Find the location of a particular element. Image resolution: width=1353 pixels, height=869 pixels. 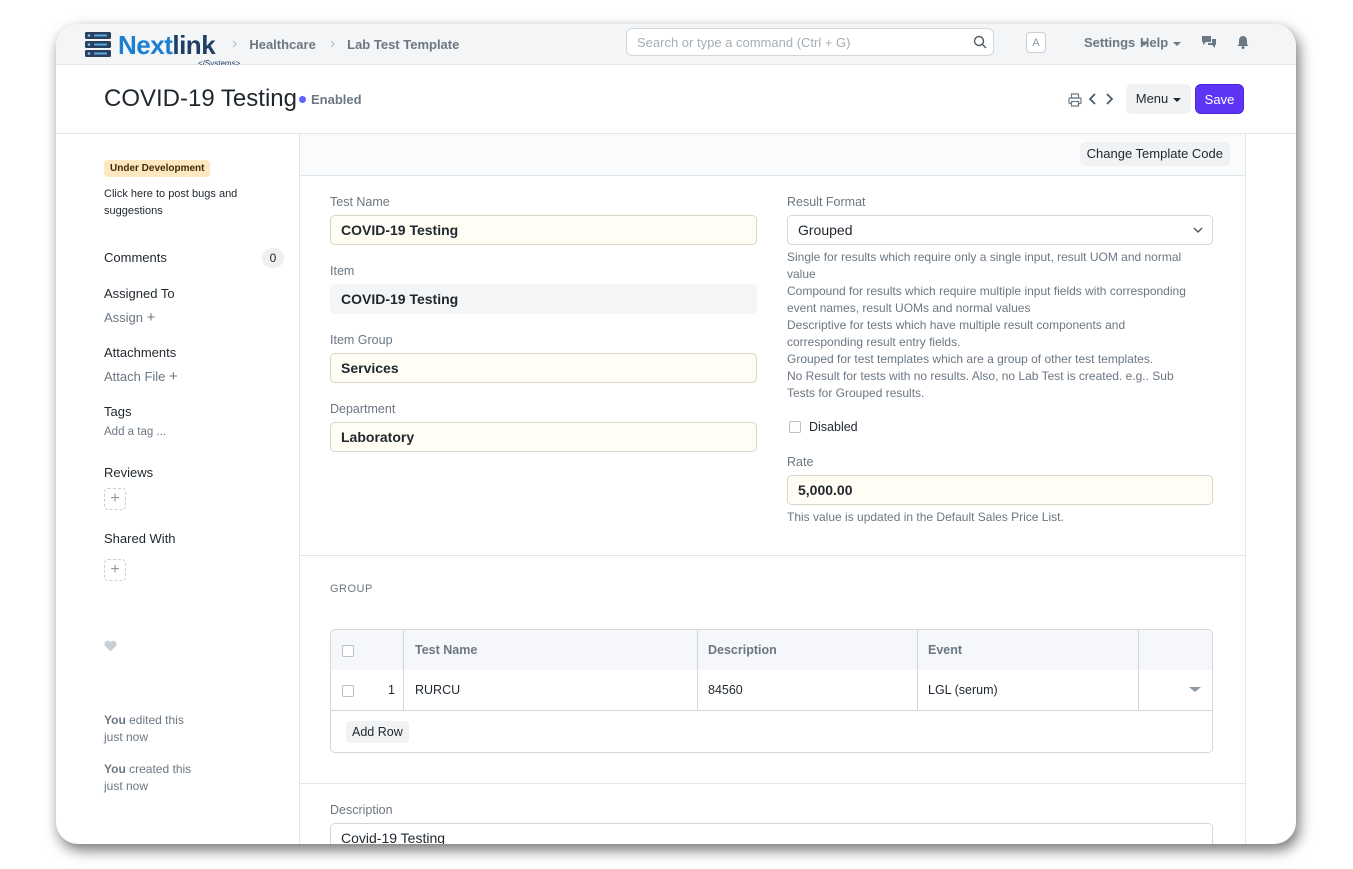

item-label: Item is located at coordinates (342, 271).